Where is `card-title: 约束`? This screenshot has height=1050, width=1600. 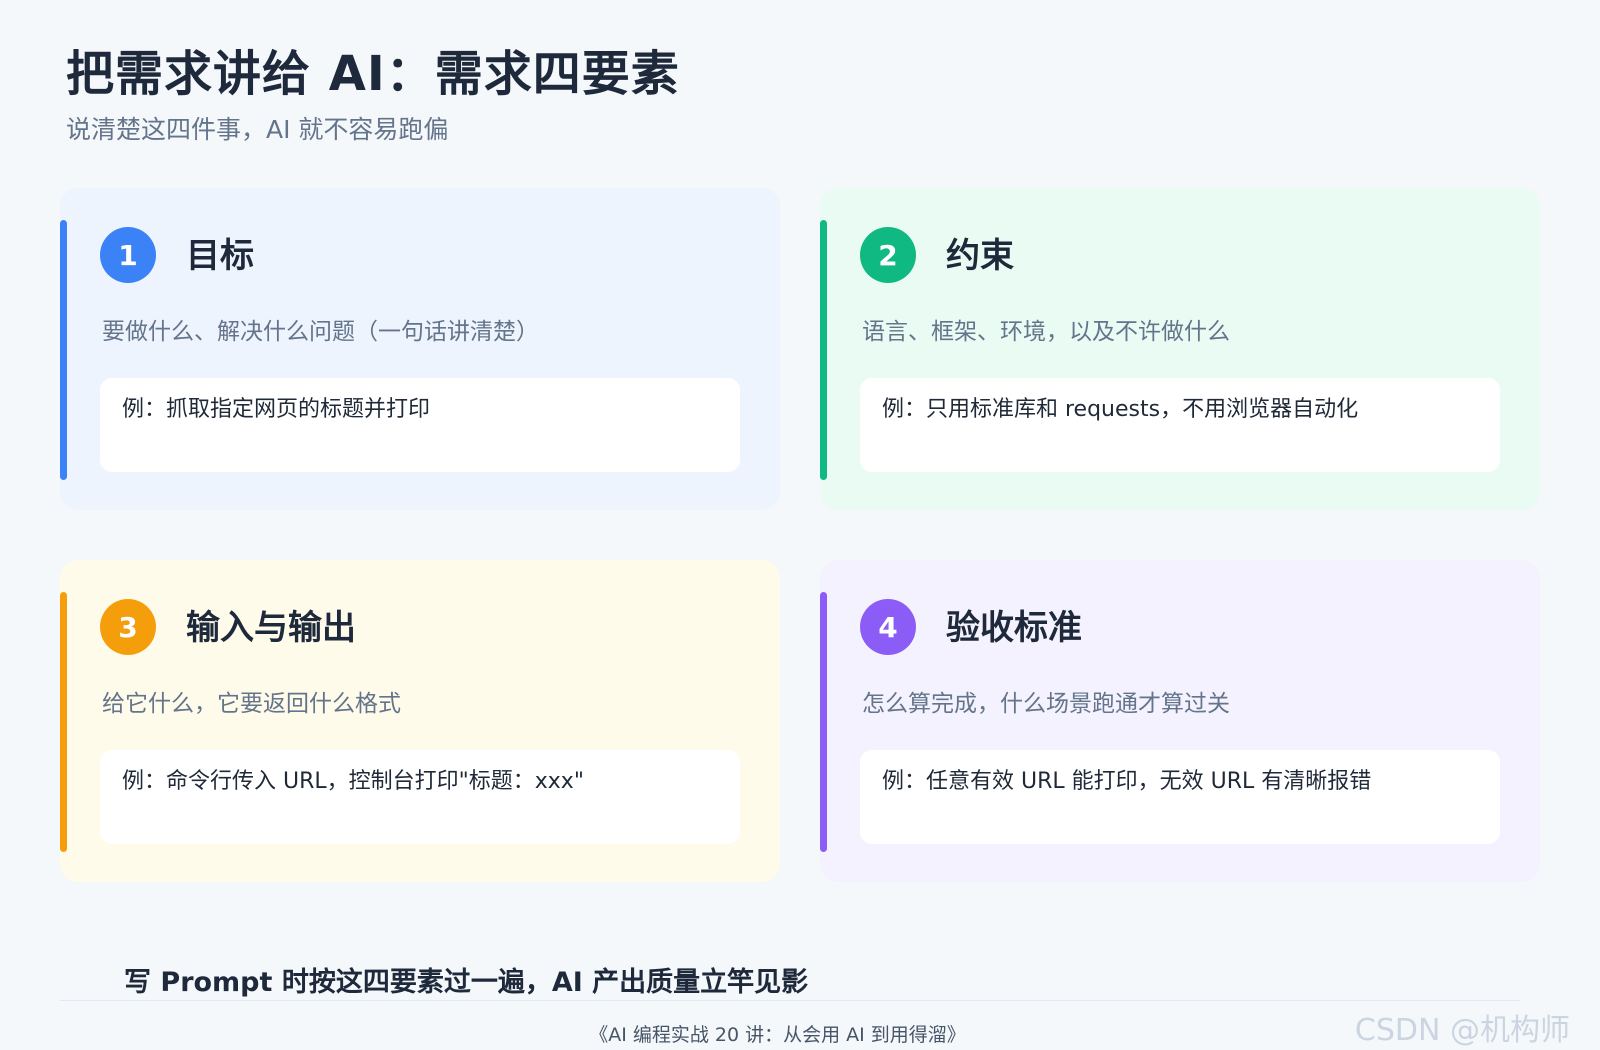 card-title: 约束 is located at coordinates (980, 256).